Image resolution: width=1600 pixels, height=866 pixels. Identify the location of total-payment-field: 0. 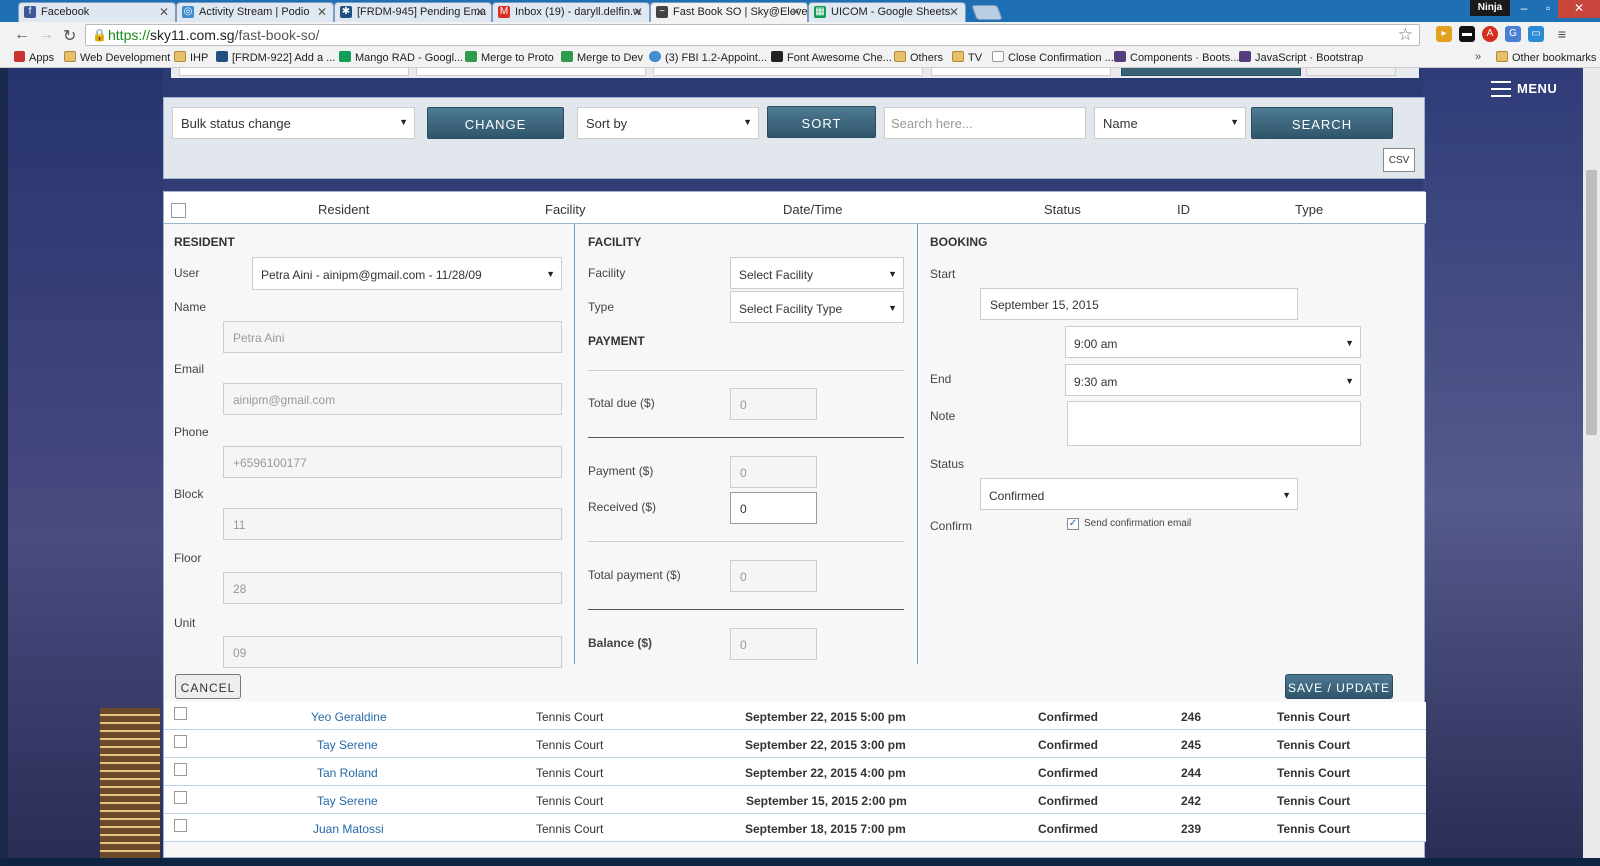
(773, 576).